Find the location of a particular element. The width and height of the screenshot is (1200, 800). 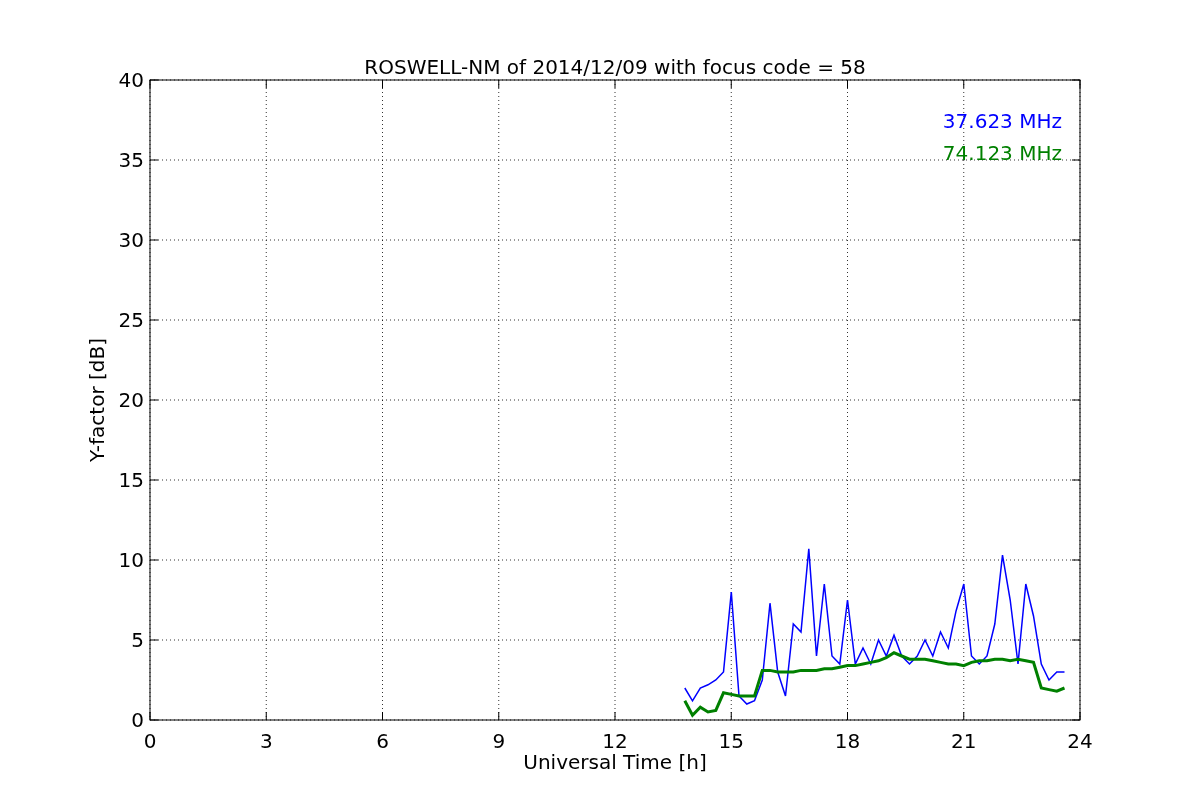

y-tick-label: 30 is located at coordinates (131, 240).